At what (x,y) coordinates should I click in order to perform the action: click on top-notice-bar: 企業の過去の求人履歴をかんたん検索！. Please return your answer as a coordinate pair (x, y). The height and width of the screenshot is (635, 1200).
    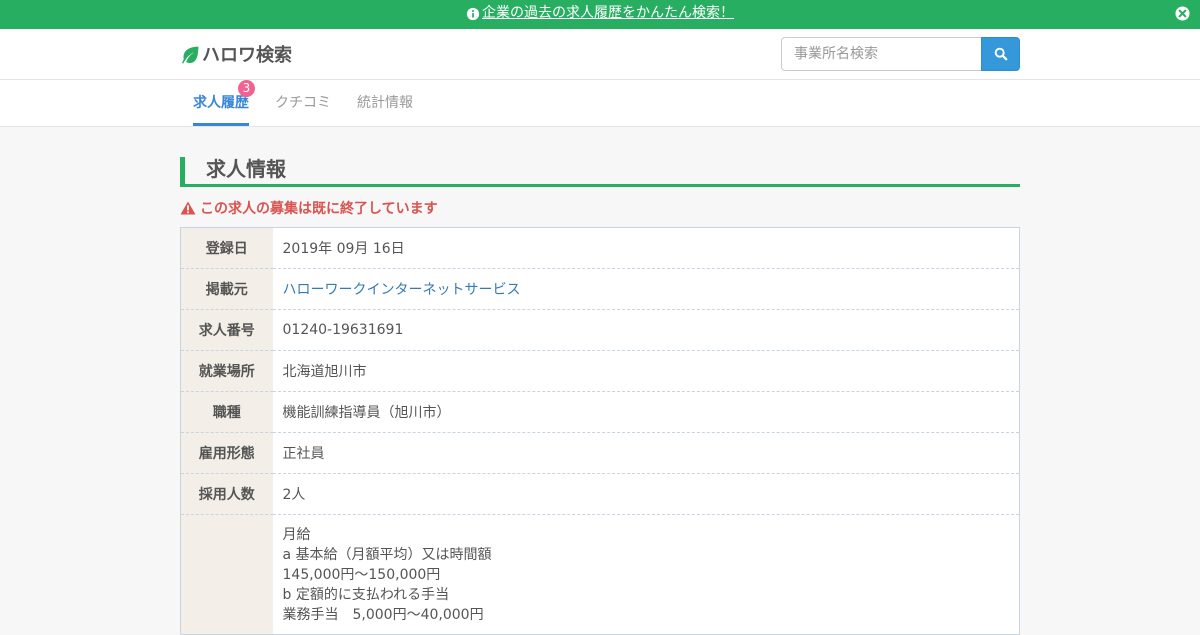
    Looking at the image, I should click on (600, 14).